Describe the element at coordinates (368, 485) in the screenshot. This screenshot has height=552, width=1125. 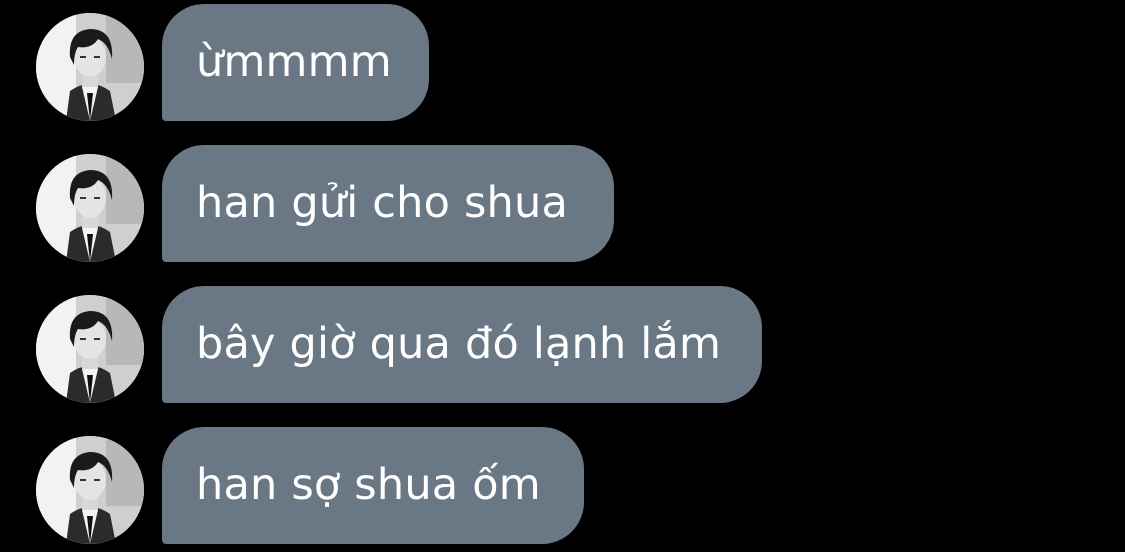
I see `message-text: han sợ shua ốm` at that location.